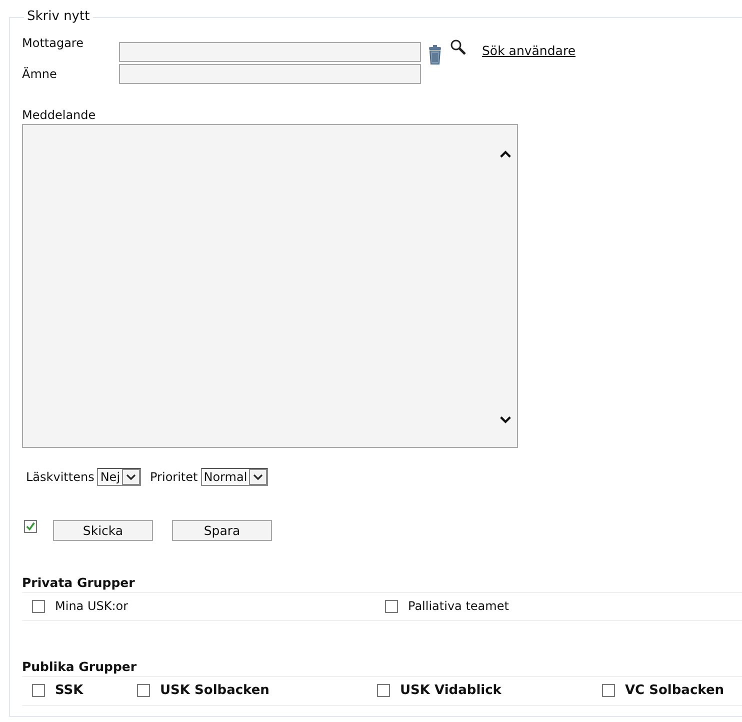 Image resolution: width=742 pixels, height=722 pixels. Describe the element at coordinates (451, 690) in the screenshot. I see `group-label: USK Vidablick` at that location.